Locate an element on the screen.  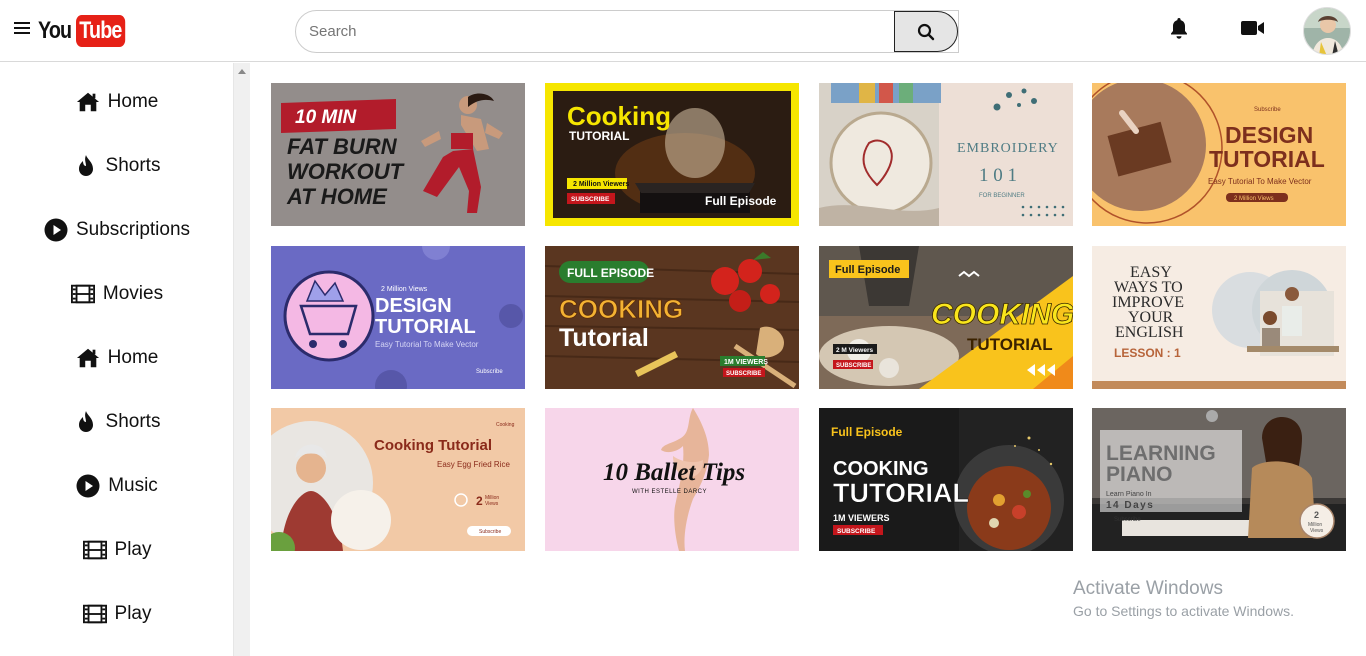
sidebar-item-play: Play is located at coordinates (117, 550).